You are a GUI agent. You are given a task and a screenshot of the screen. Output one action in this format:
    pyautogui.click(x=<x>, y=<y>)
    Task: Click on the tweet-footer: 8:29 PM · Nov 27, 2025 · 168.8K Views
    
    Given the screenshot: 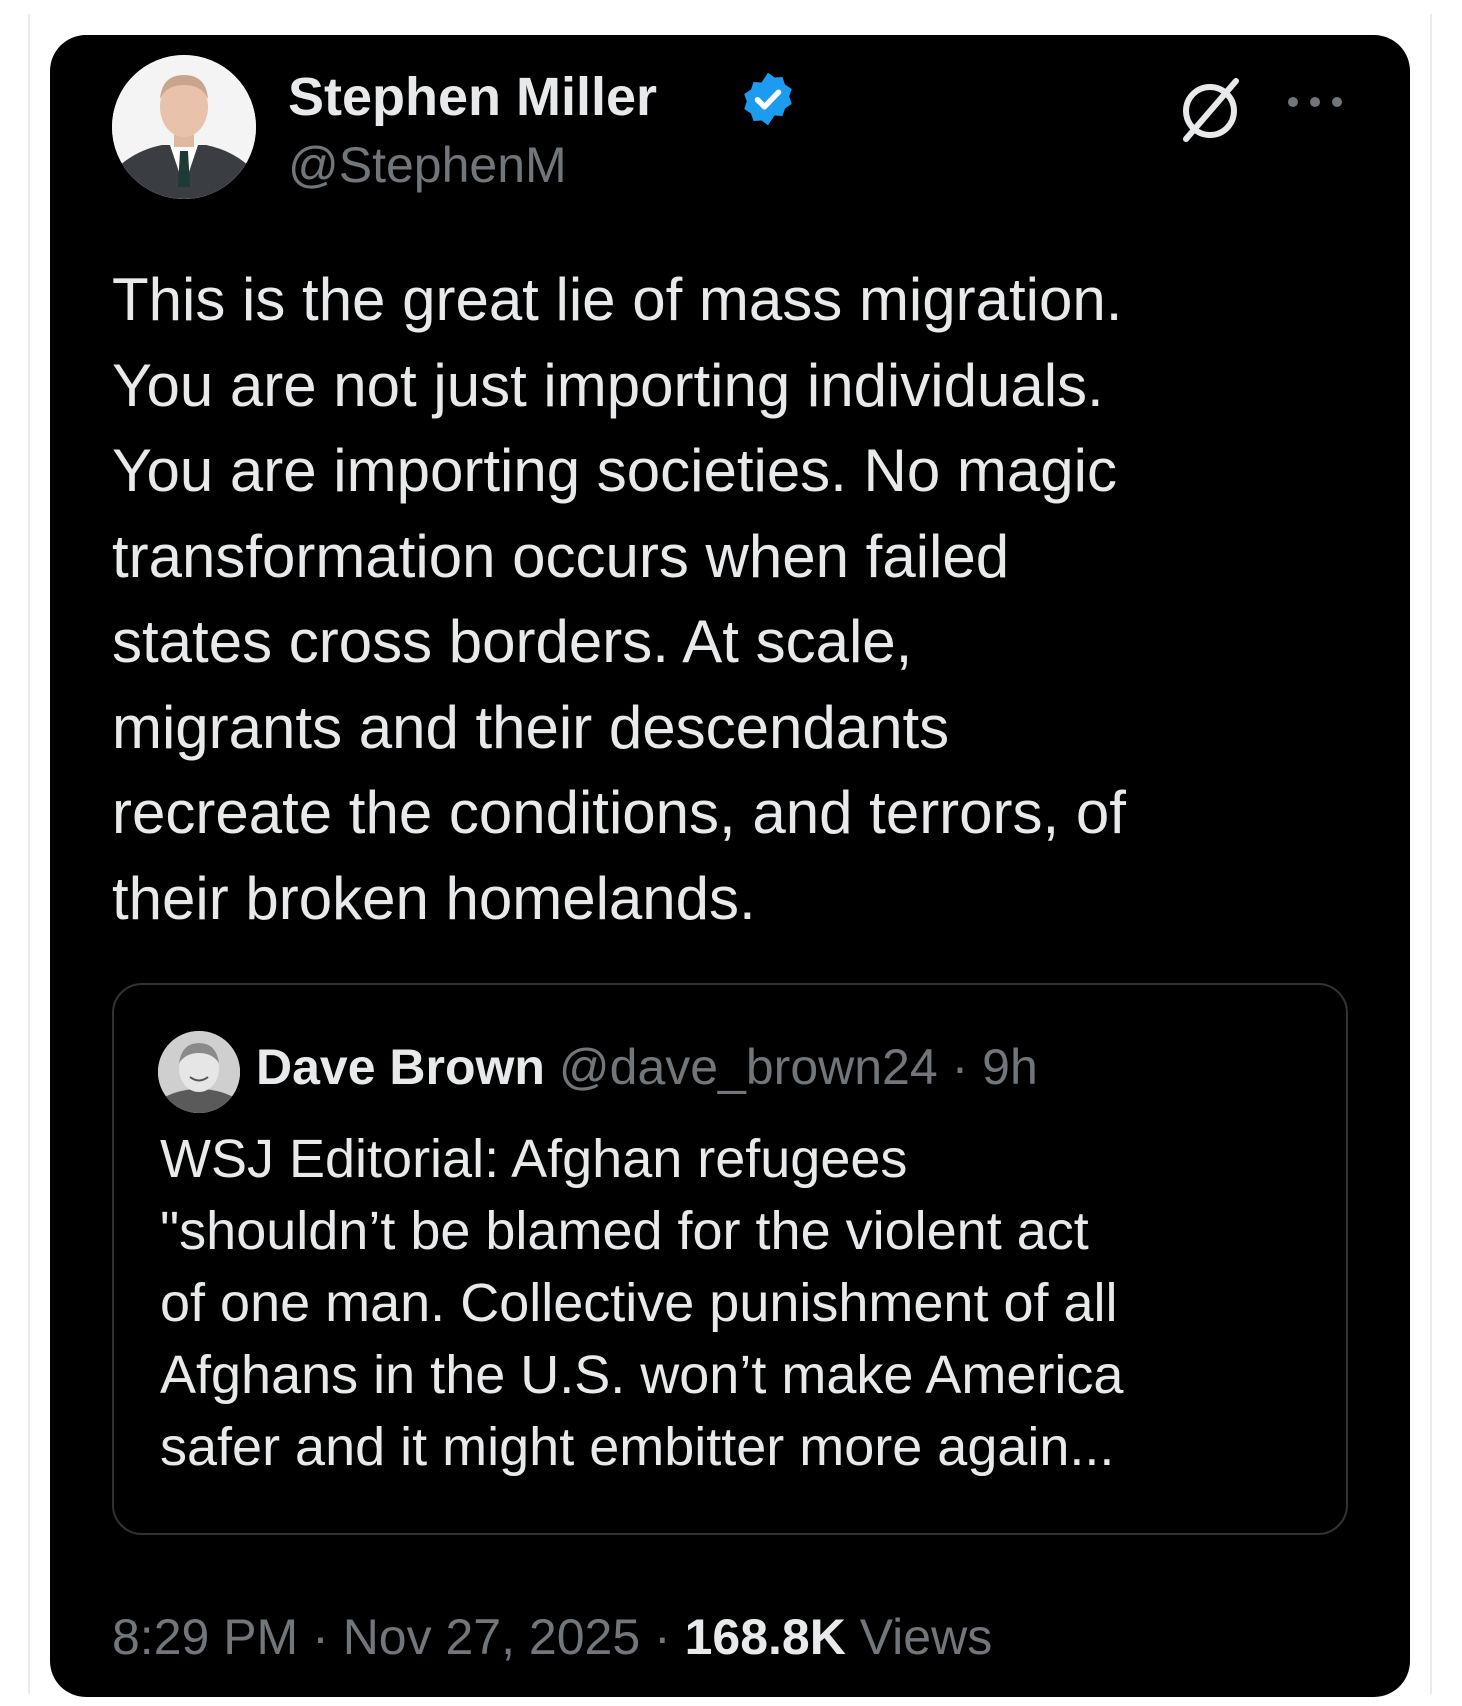 What is the action you would take?
    pyautogui.click(x=552, y=1637)
    